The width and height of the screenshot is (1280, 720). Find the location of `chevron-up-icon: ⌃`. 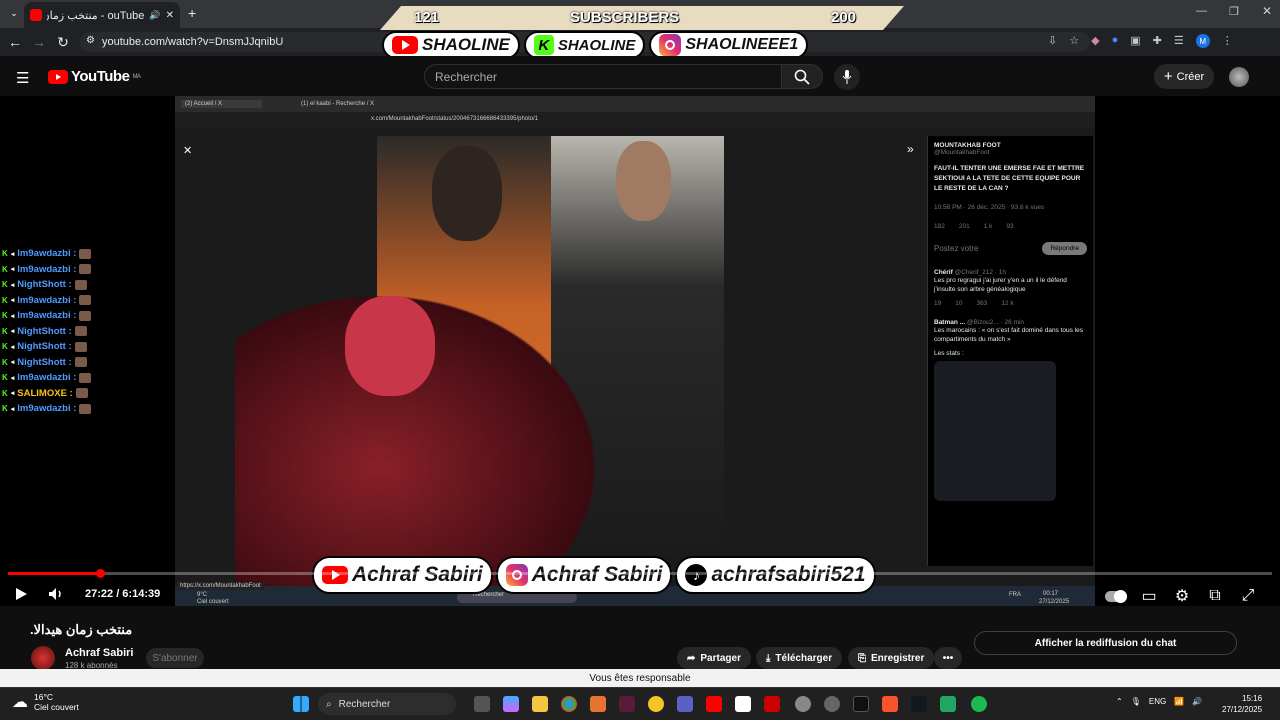

chevron-up-icon: ⌃ is located at coordinates (1119, 701).